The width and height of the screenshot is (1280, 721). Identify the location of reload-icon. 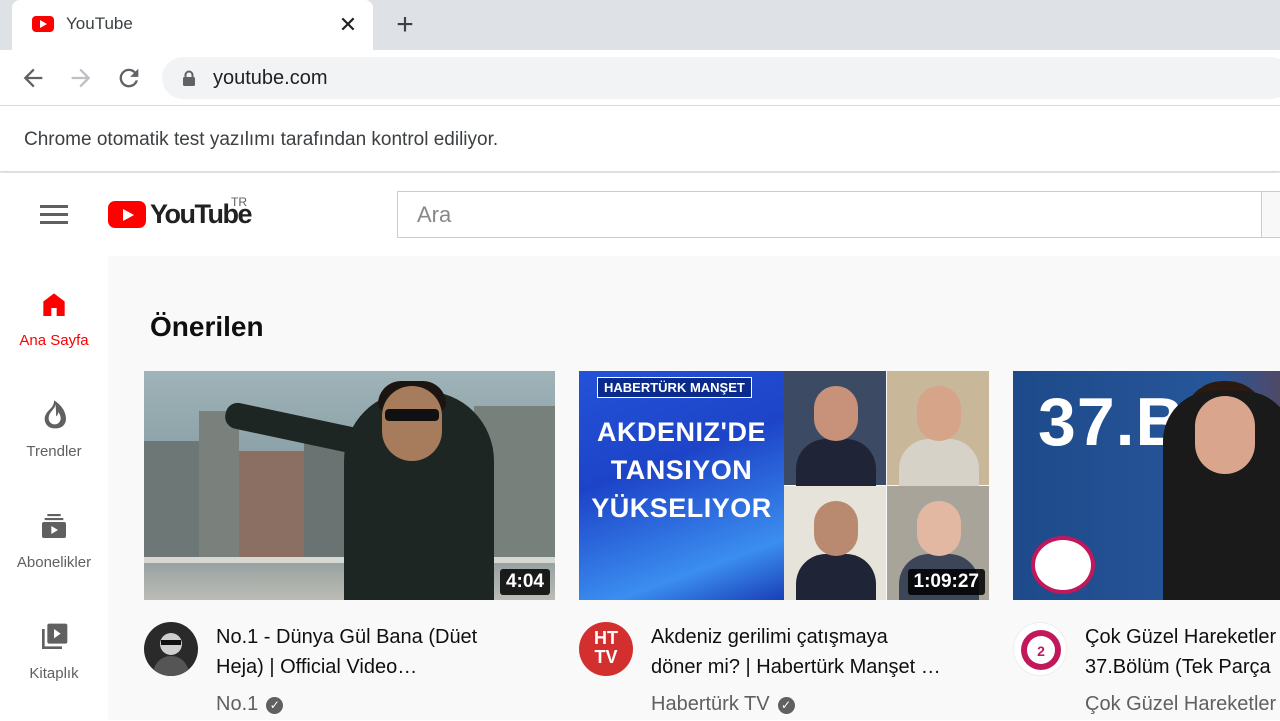
(129, 78).